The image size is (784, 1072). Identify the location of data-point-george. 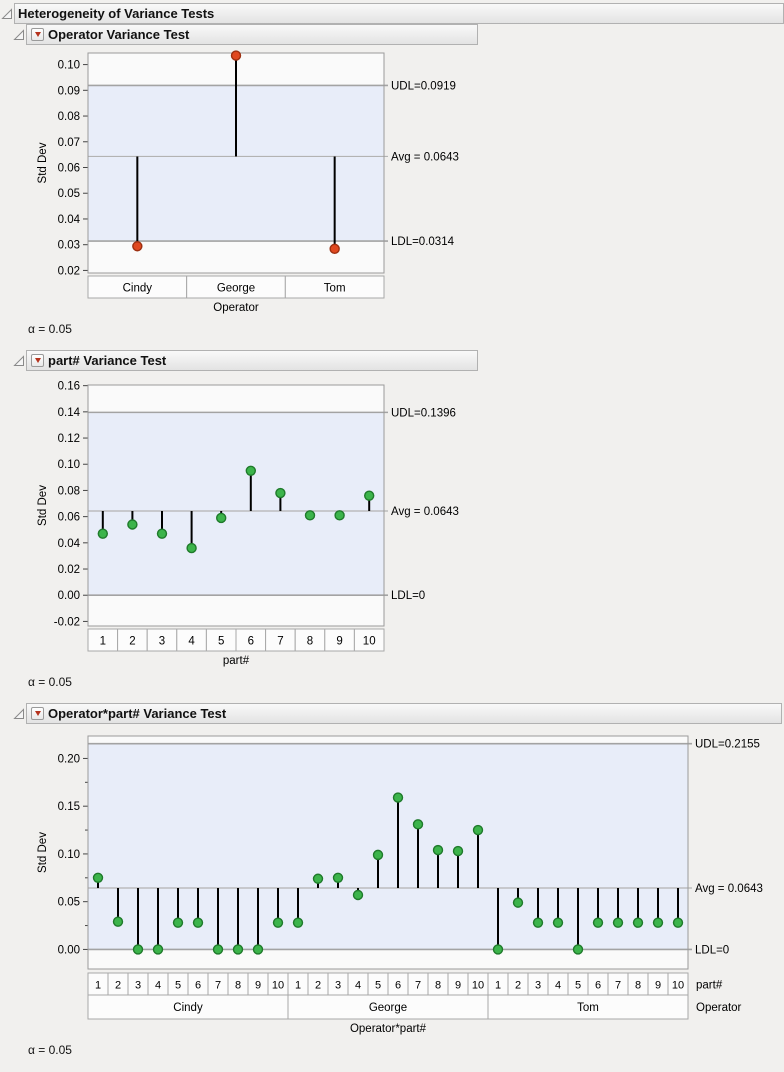
(236, 55).